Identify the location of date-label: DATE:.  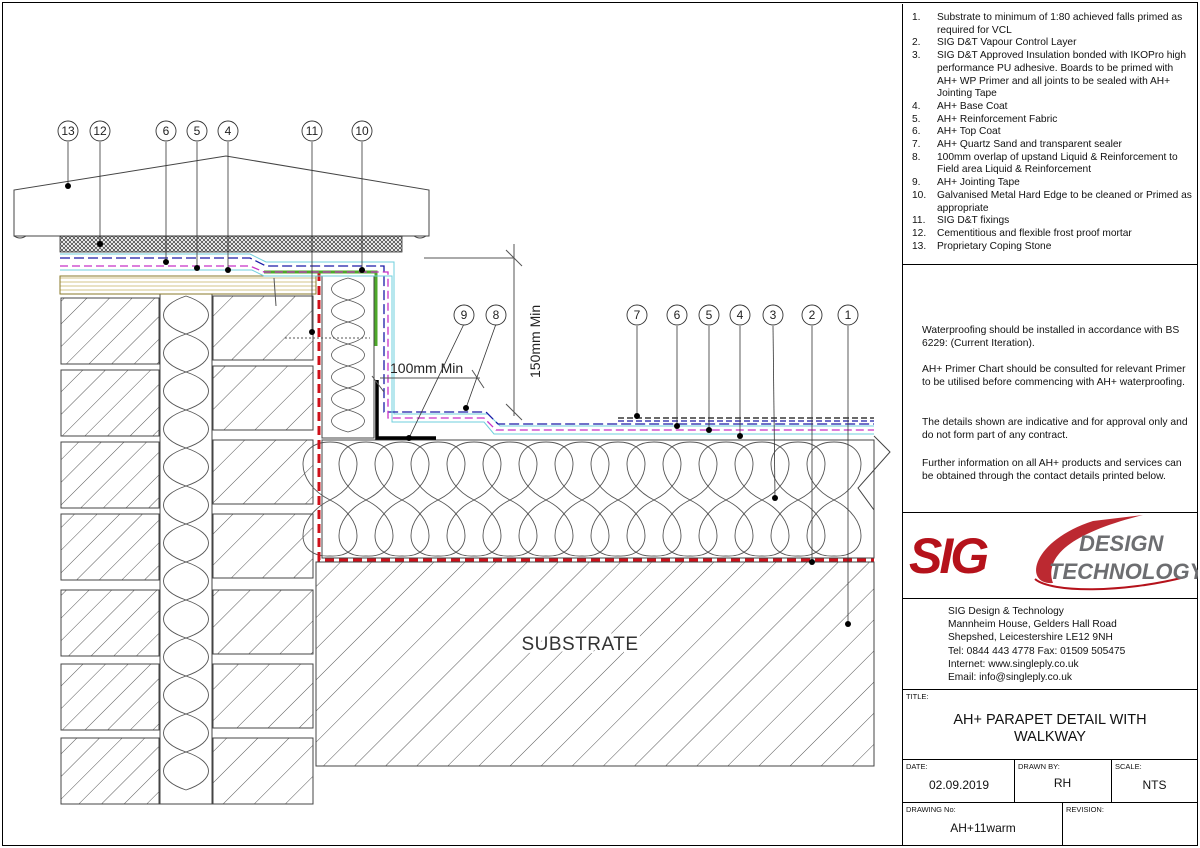
(917, 766).